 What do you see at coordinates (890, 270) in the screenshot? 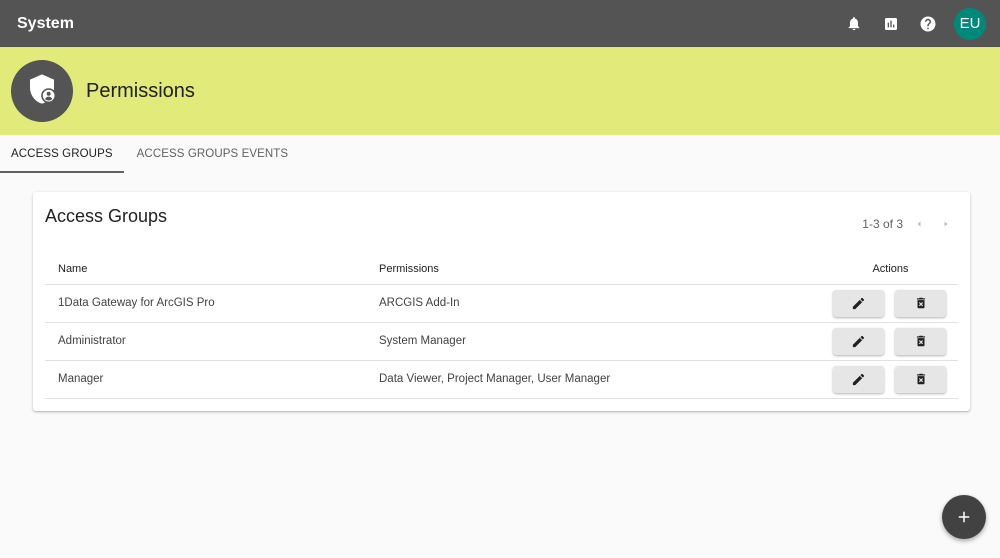
I see `column-header-actions: Actions` at bounding box center [890, 270].